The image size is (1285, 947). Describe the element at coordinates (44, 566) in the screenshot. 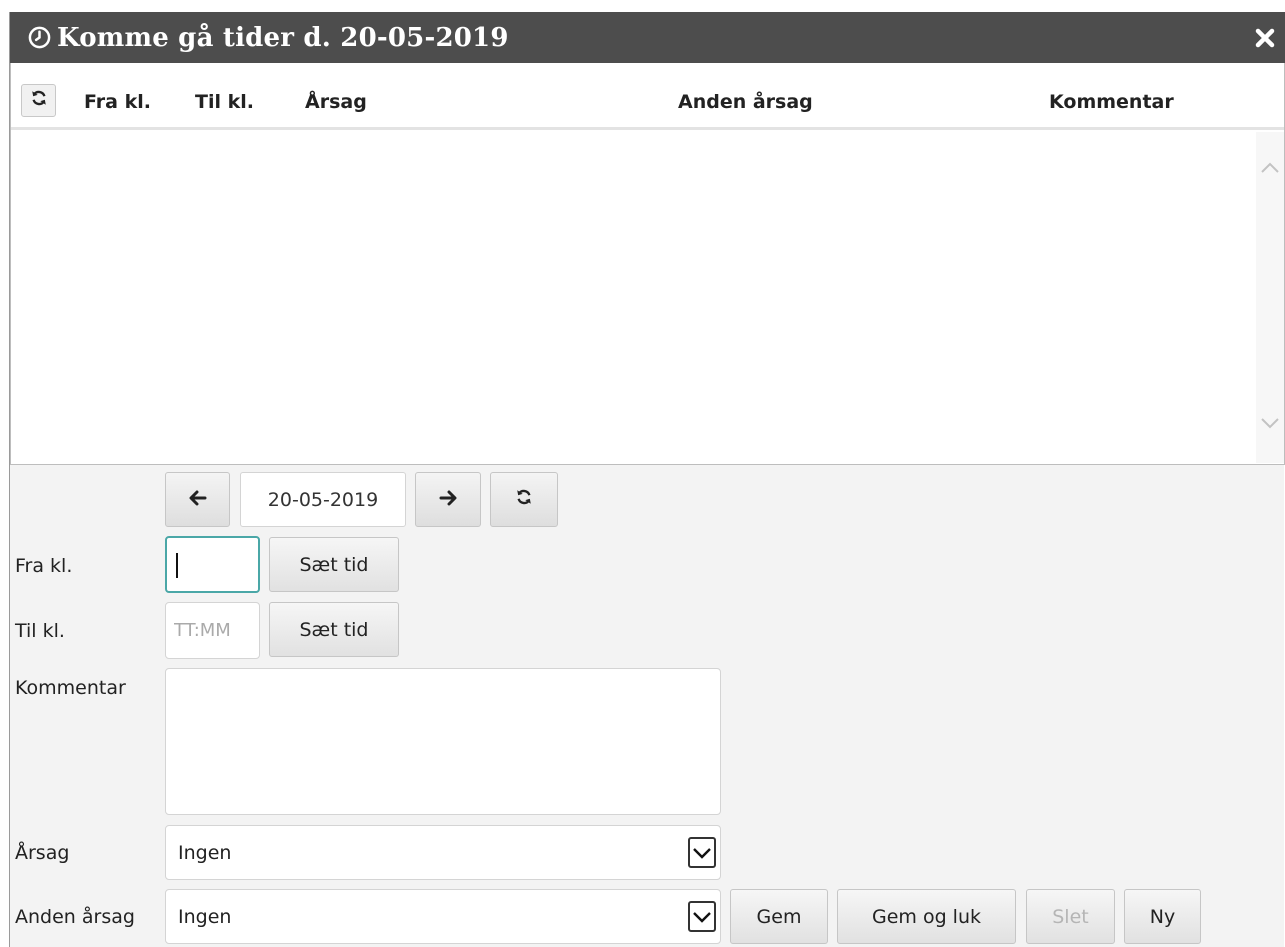

I see `fra-label: Fra kl.` at that location.